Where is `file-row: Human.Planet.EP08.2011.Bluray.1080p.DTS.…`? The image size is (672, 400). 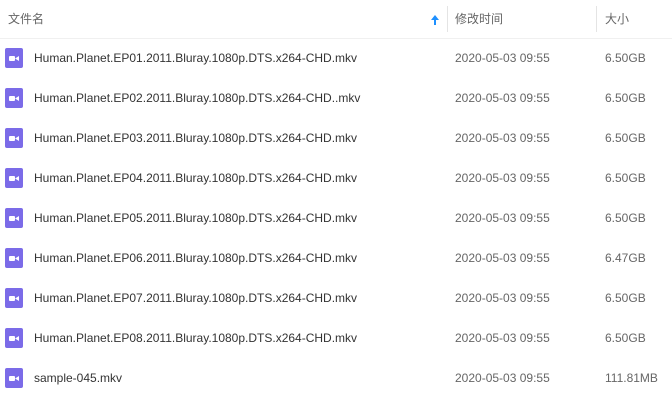
file-row: Human.Planet.EP08.2011.Bluray.1080p.DTS.… is located at coordinates (336, 338).